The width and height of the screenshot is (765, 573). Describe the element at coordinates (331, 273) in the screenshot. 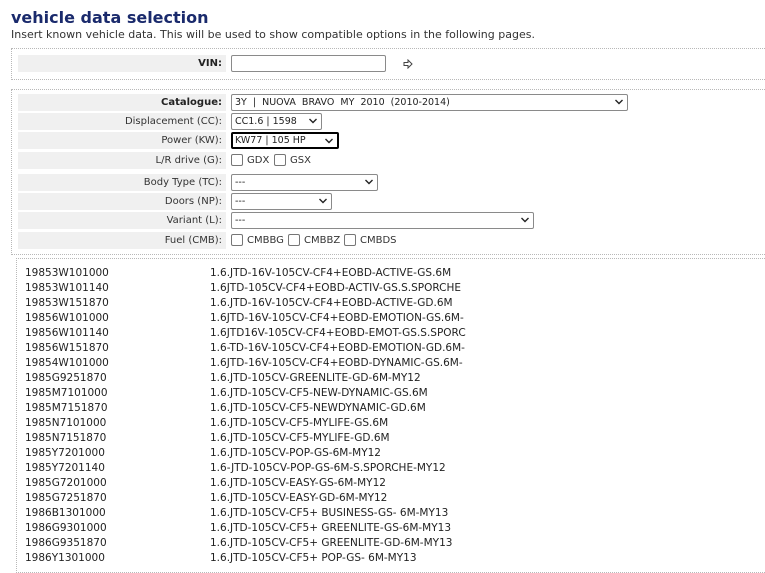

I see `variant-description: 1.6.JTD-16V-105CV-CF4+EOBD-ACTIVE-GS.6M` at that location.